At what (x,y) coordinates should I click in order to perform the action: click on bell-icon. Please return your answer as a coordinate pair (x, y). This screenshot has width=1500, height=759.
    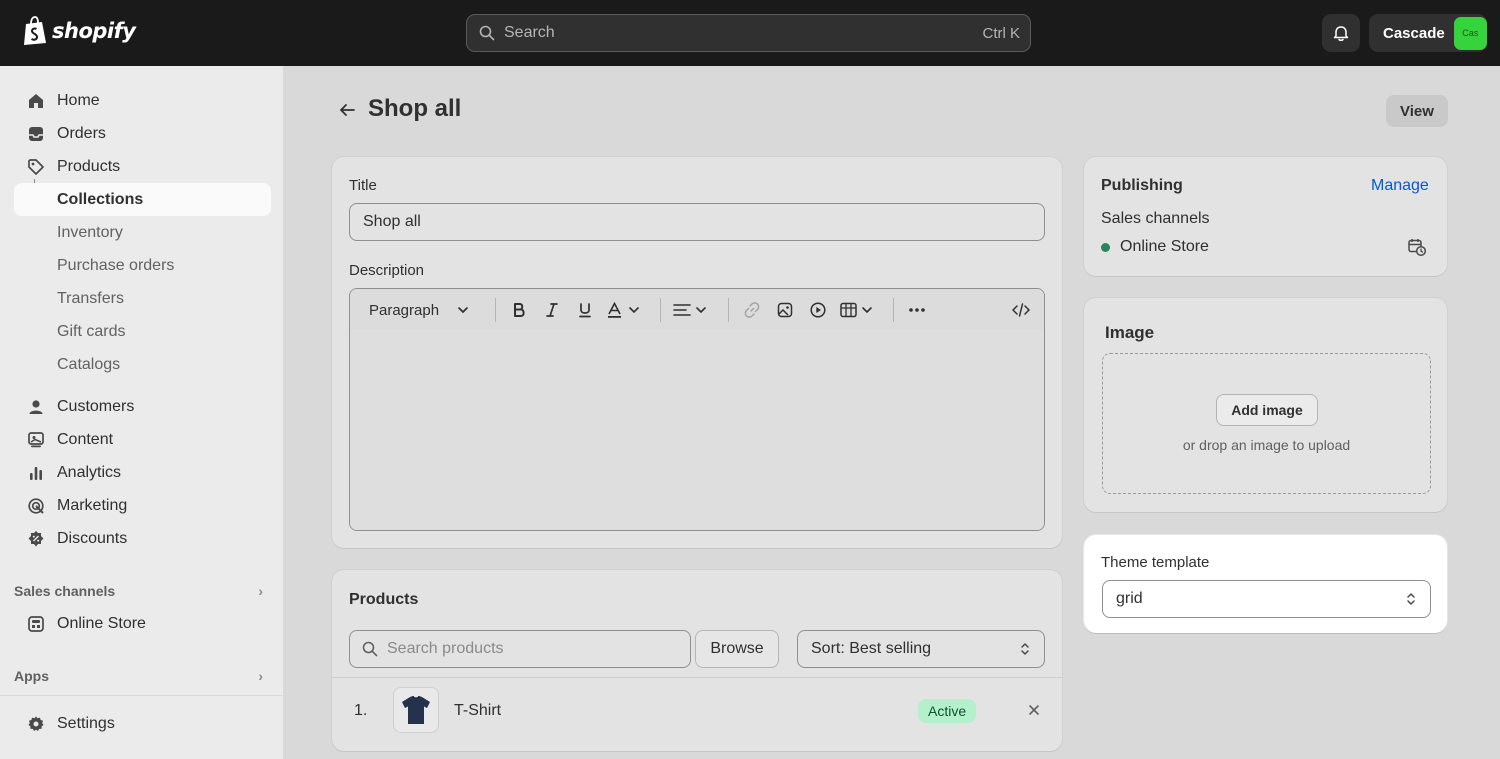
    Looking at the image, I should click on (1341, 33).